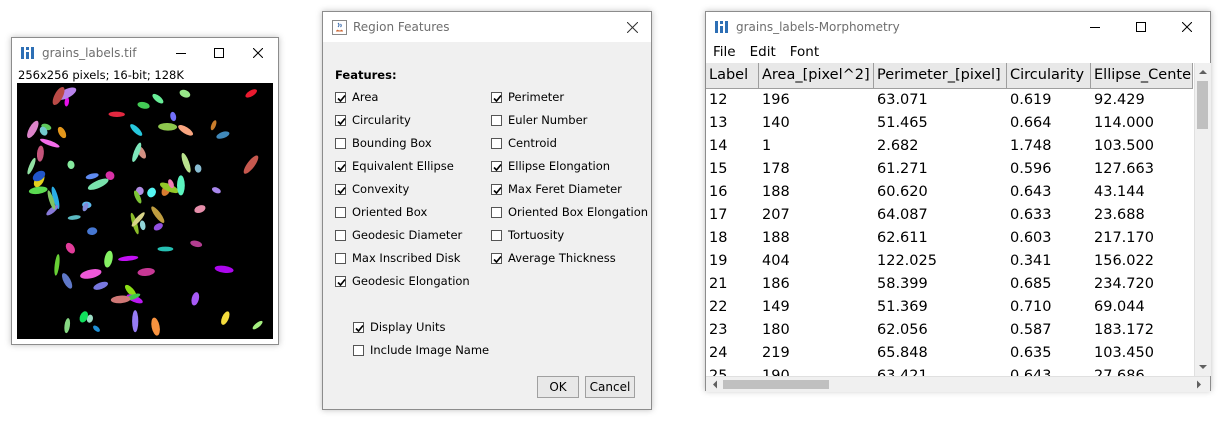  I want to click on area-checkbox: Area, so click(356, 97).